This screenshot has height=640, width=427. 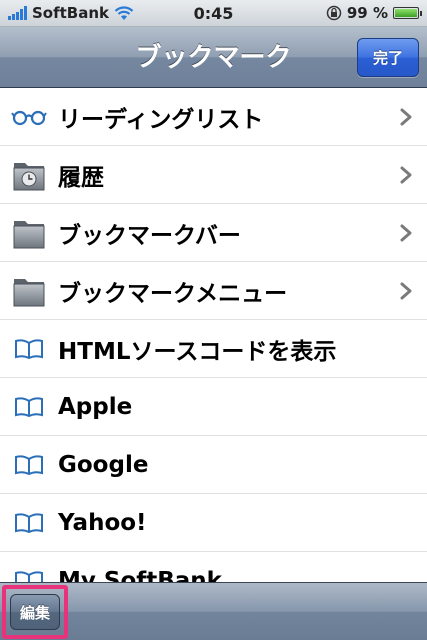 What do you see at coordinates (124, 12) in the screenshot?
I see `wifi-icon` at bounding box center [124, 12].